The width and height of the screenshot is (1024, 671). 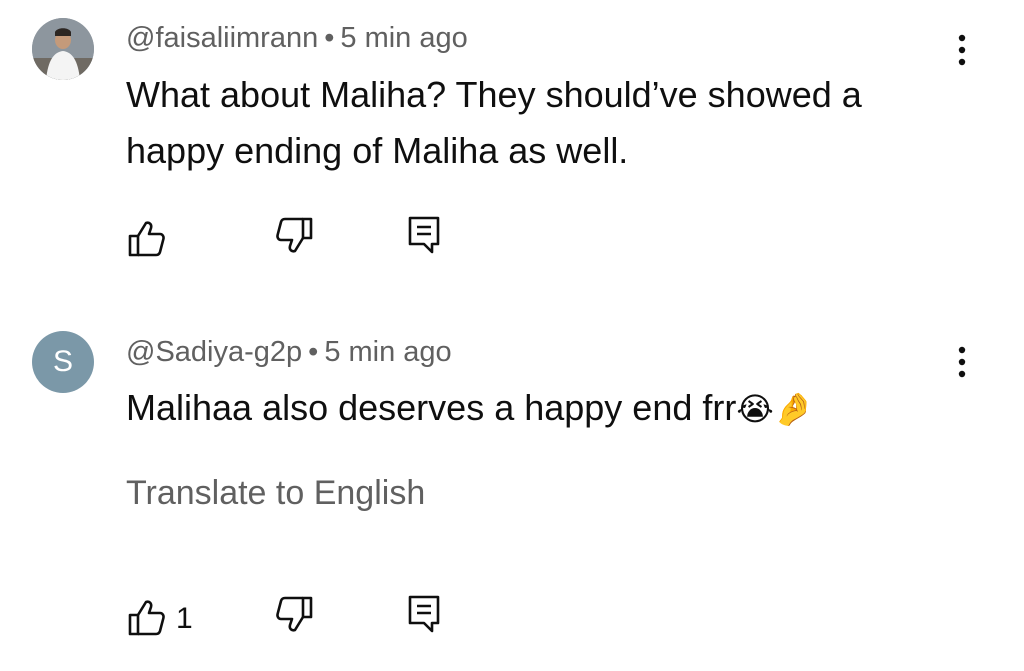 I want to click on avatar, so click(x=63, y=49).